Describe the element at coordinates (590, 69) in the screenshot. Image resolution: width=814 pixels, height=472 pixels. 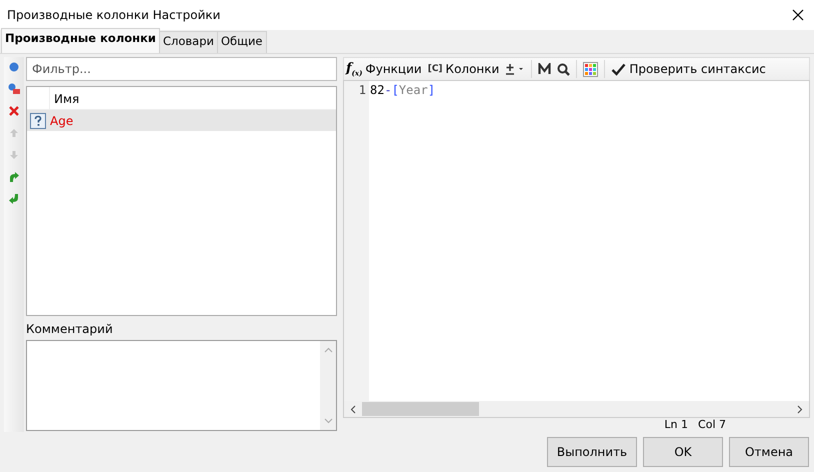
I see `color-grid-icon` at that location.